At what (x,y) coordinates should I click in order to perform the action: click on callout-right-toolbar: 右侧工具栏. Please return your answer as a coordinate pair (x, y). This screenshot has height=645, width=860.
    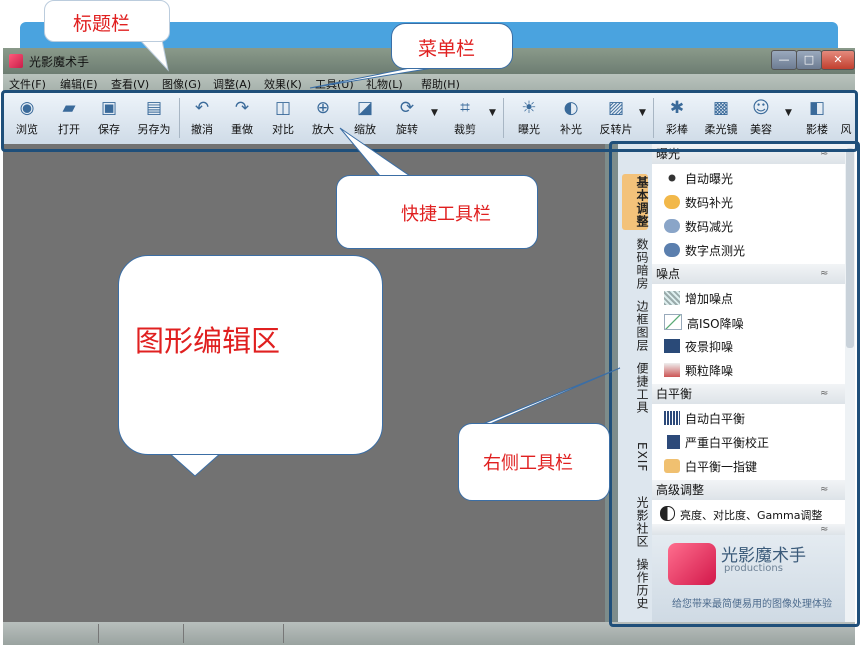
    Looking at the image, I should click on (534, 462).